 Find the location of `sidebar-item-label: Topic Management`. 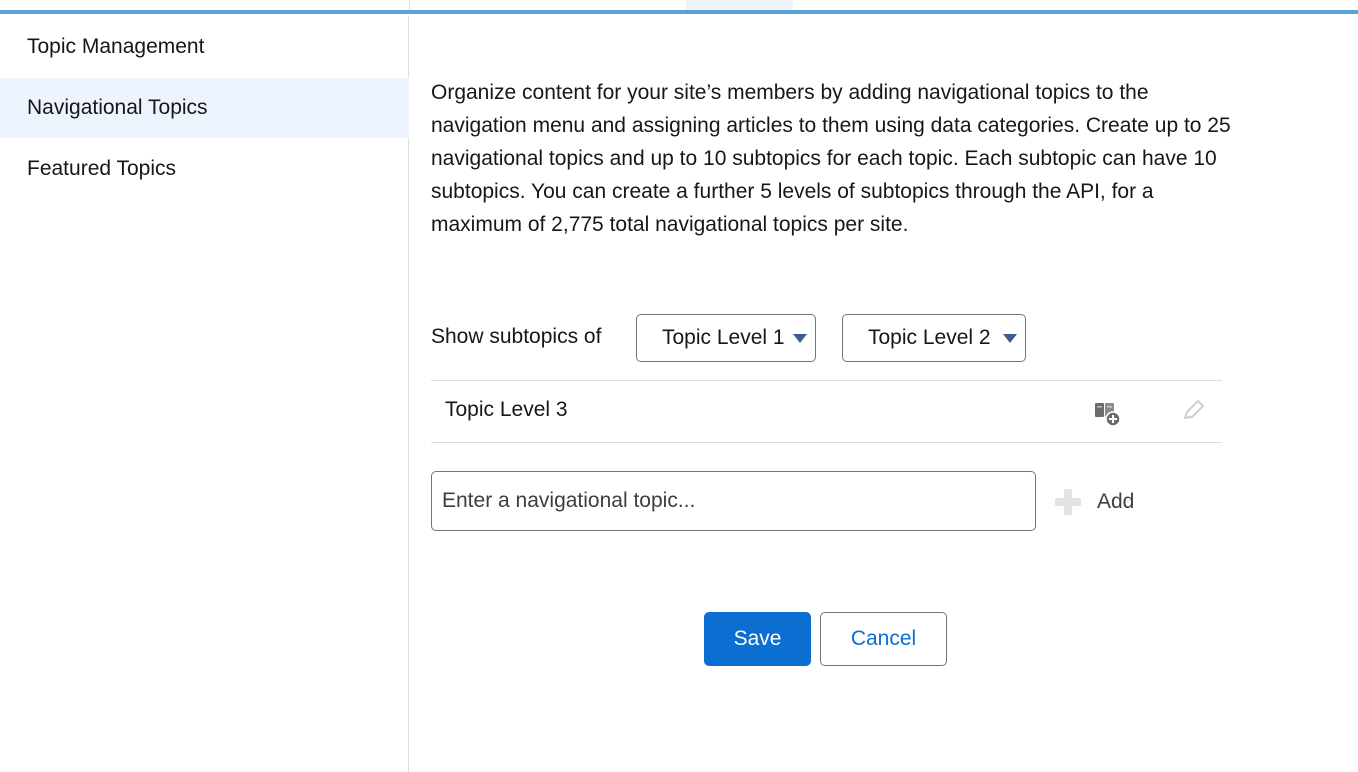

sidebar-item-label: Topic Management is located at coordinates (116, 46).